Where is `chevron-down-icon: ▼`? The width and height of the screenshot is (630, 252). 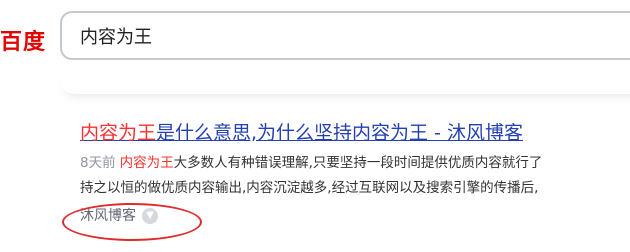
chevron-down-icon: ▼ is located at coordinates (150, 216).